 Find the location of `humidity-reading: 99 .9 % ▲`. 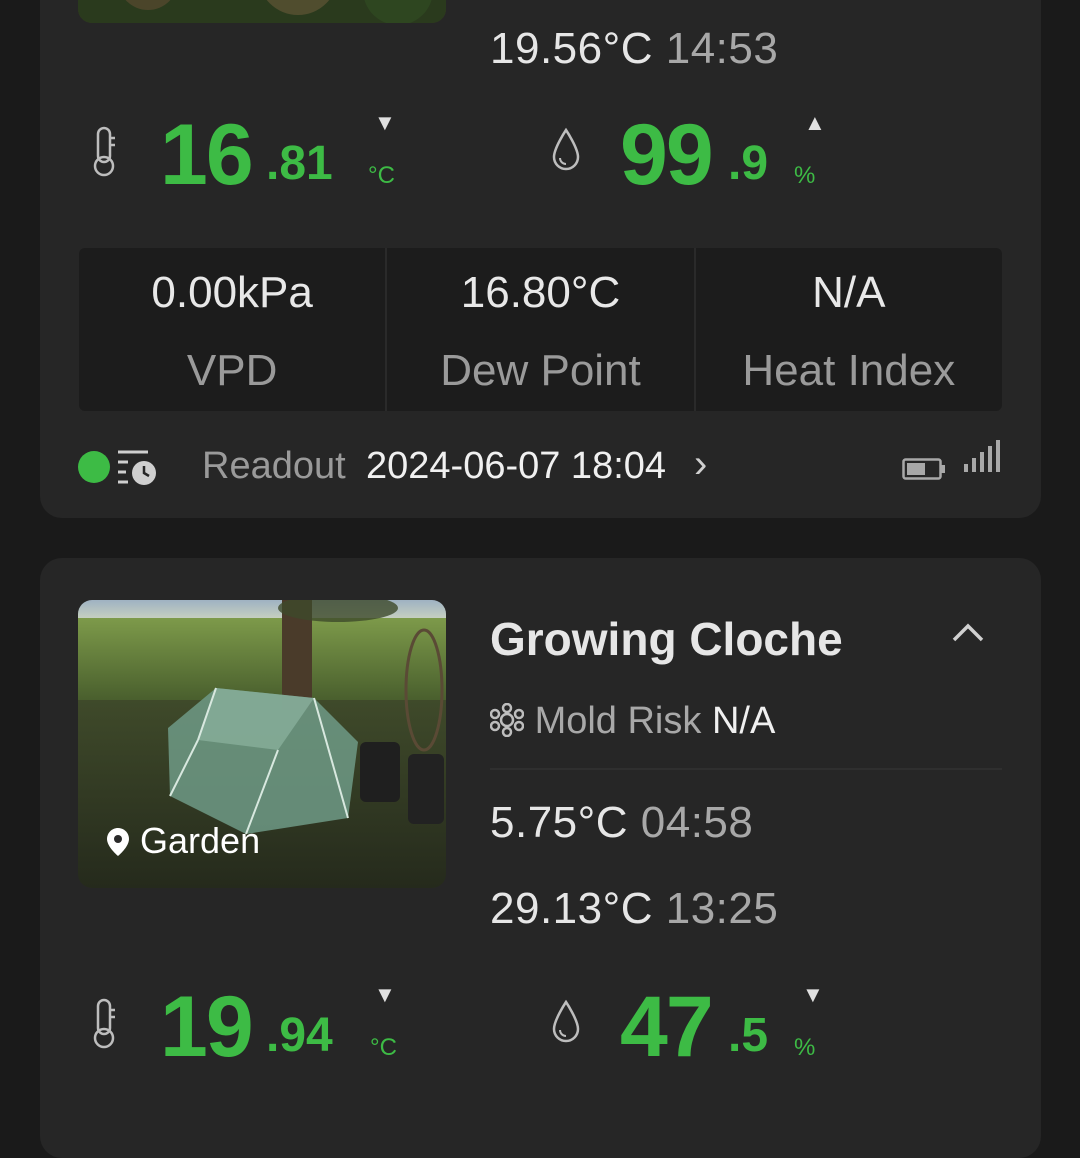

humidity-reading: 99 .9 % ▲ is located at coordinates (700, 164).